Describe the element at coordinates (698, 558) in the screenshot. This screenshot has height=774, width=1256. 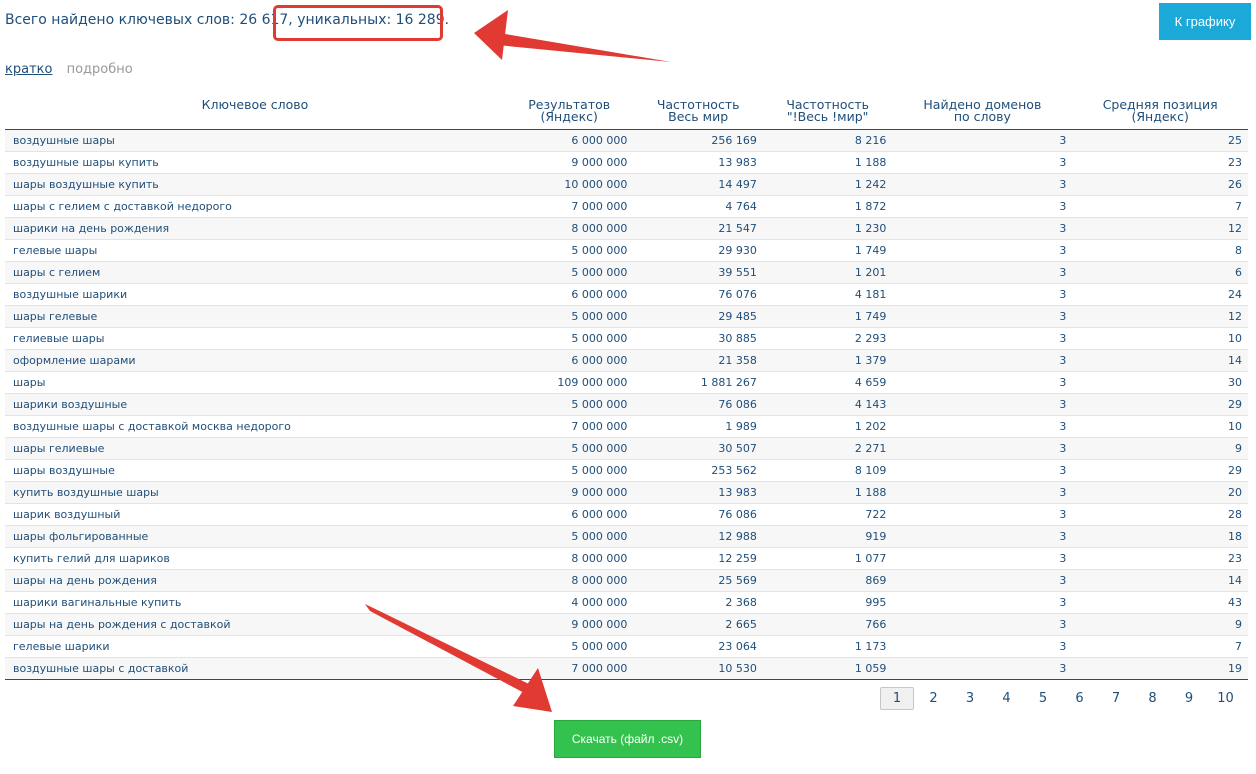
I see `cell-frequency: 12 259` at that location.